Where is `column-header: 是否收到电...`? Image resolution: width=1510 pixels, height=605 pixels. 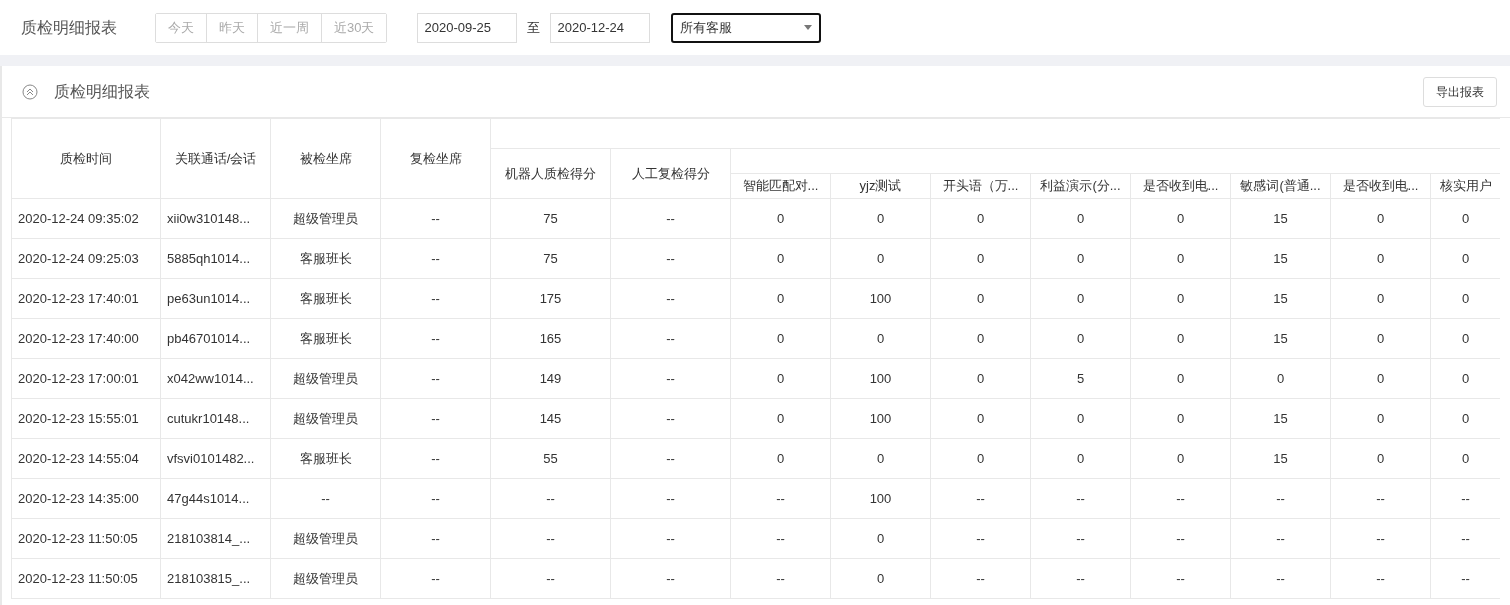 column-header: 是否收到电... is located at coordinates (1180, 186).